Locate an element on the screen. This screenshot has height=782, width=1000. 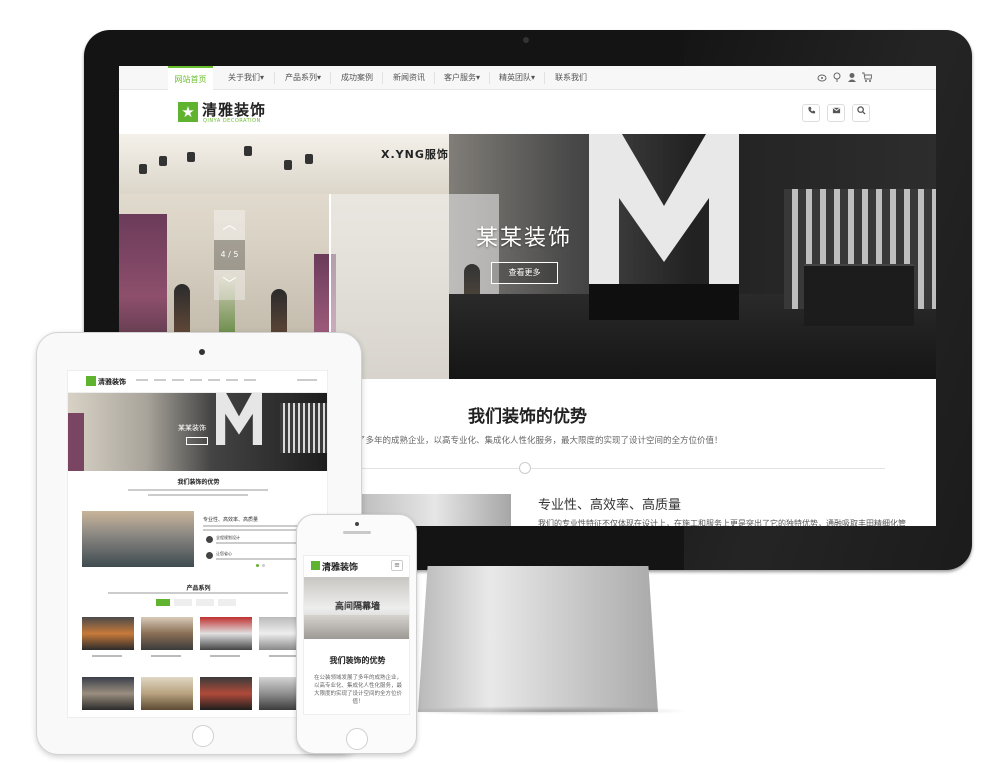
search-icon is located at coordinates (861, 113).